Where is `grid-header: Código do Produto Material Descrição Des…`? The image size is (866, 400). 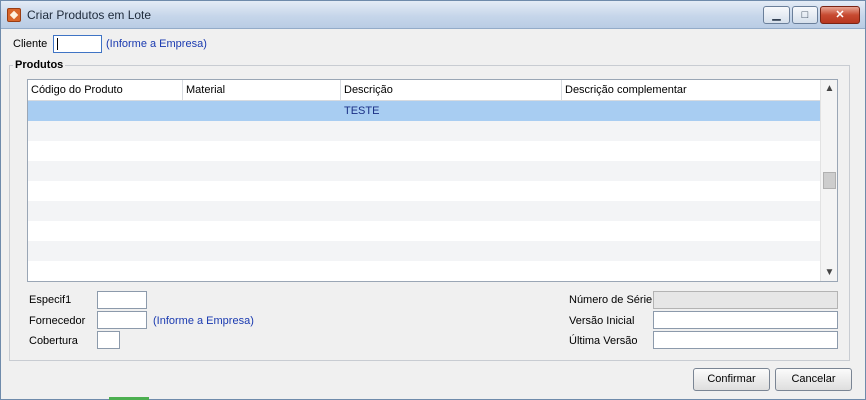
grid-header: Código do Produto Material Descrição Des… is located at coordinates (424, 90).